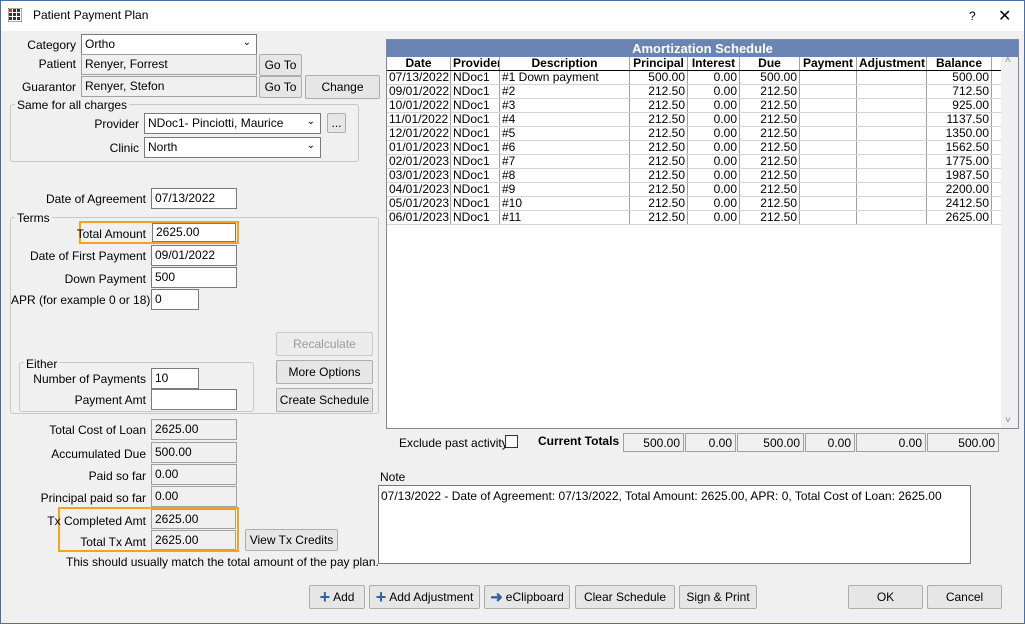  I want to click on patient-goto-button: Go To, so click(280, 65).